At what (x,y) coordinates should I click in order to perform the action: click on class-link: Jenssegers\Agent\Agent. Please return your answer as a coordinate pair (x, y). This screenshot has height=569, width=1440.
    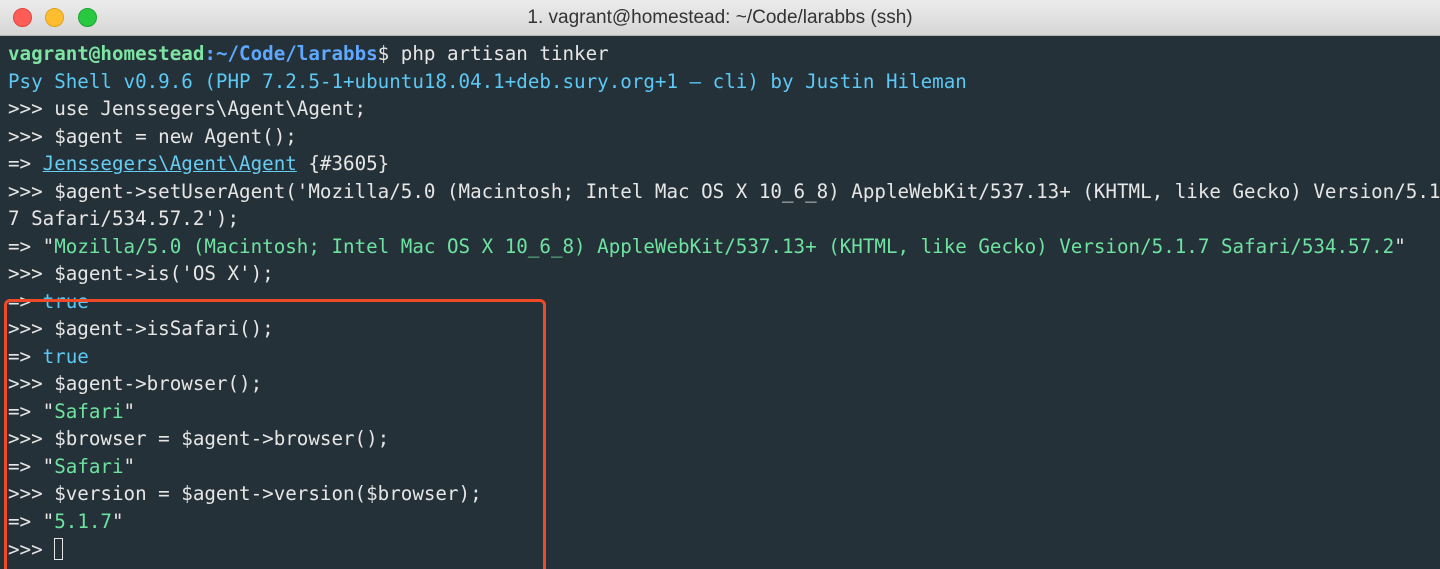
    Looking at the image, I should click on (170, 163).